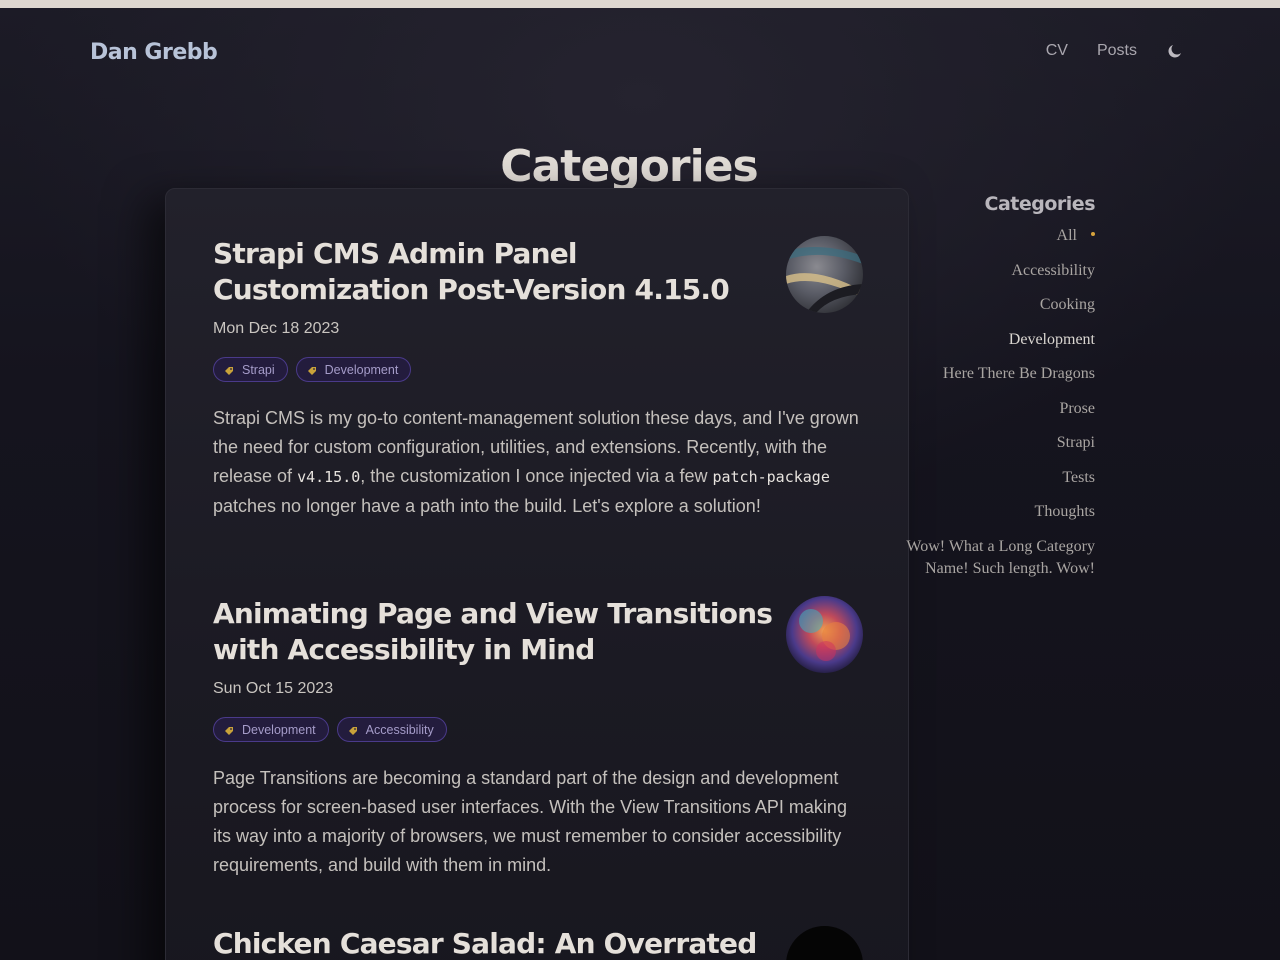 The image size is (1280, 960). What do you see at coordinates (985, 236) in the screenshot?
I see `category-item-all: All` at bounding box center [985, 236].